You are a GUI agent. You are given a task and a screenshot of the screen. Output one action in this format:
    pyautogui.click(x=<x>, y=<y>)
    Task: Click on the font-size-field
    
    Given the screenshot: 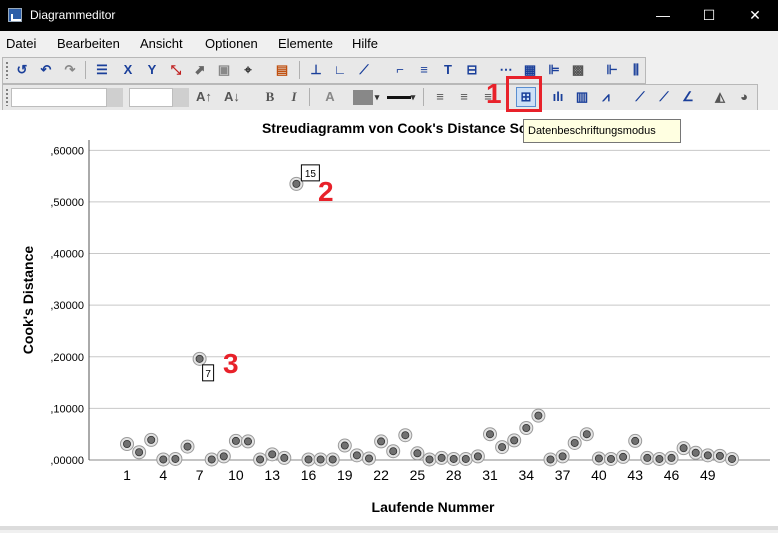 What is the action you would take?
    pyautogui.click(x=151, y=97)
    